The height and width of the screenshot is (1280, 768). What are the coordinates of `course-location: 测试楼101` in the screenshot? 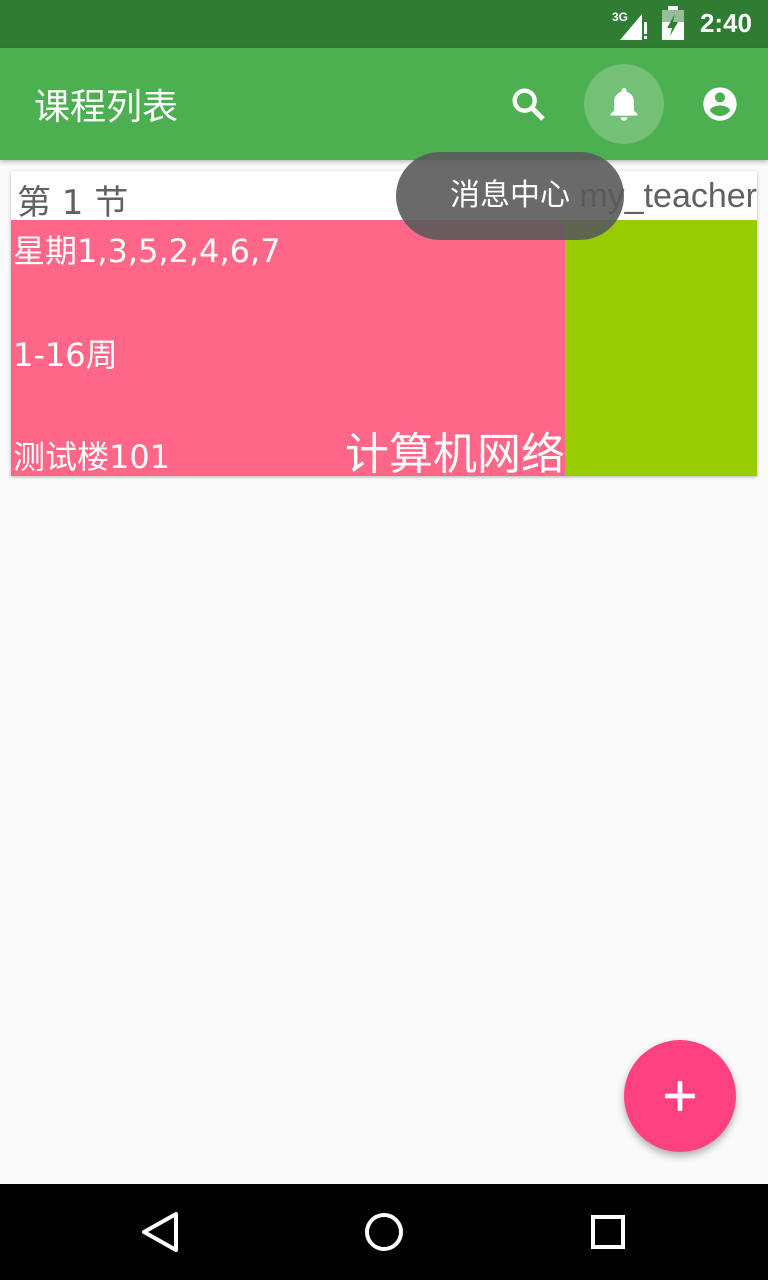 It's located at (92, 457).